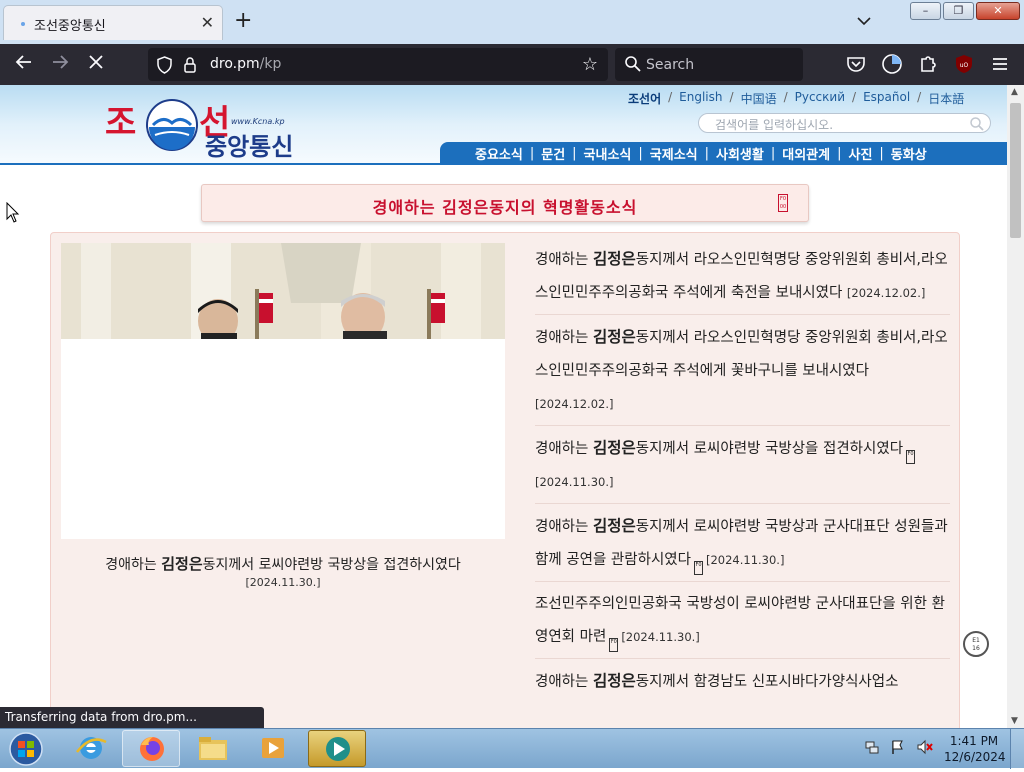  Describe the element at coordinates (925, 11) in the screenshot. I see `minimize-button: –` at that location.